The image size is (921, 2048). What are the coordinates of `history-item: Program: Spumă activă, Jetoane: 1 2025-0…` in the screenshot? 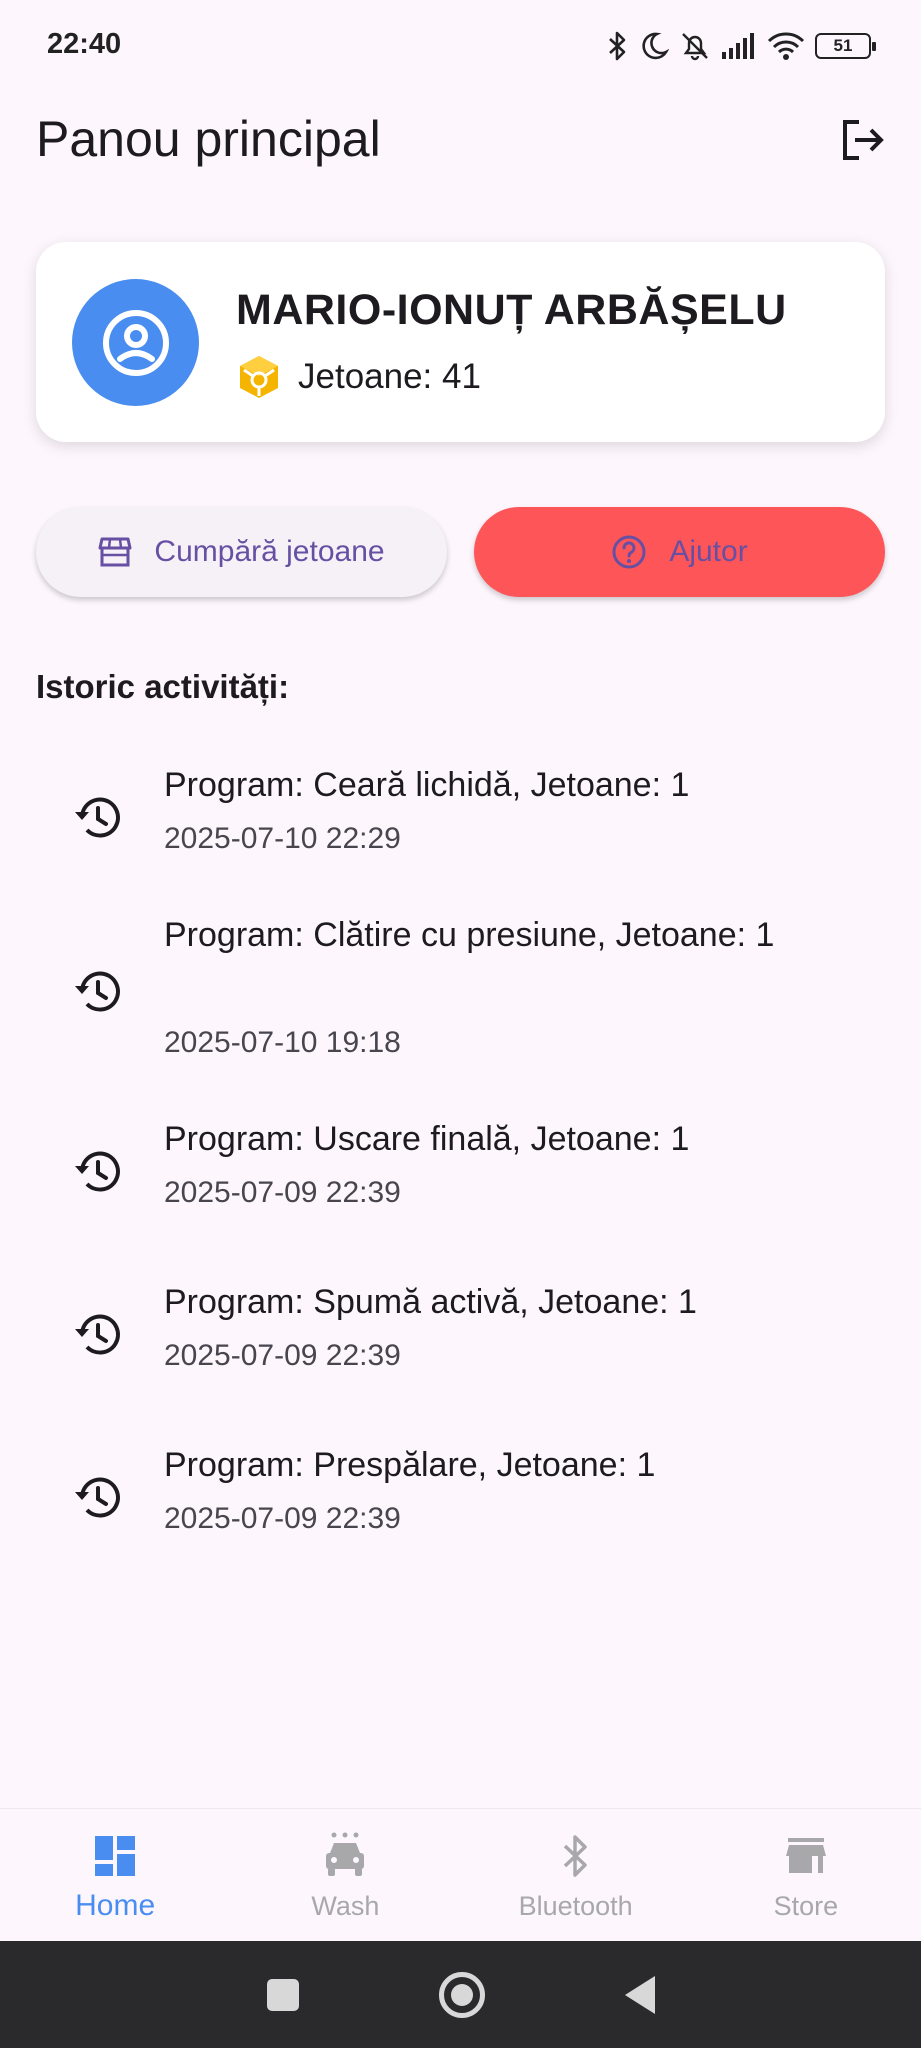 It's located at (460, 1335).